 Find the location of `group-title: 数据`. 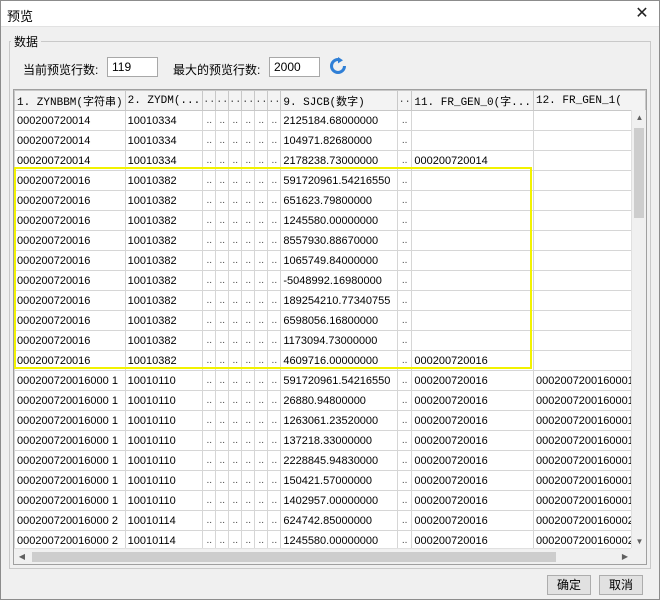

group-title: 数据 is located at coordinates (26, 41).